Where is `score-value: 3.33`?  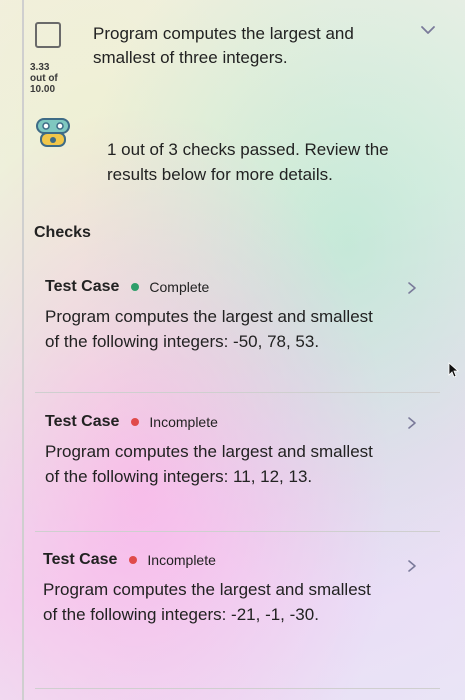 score-value: 3.33 is located at coordinates (40, 67).